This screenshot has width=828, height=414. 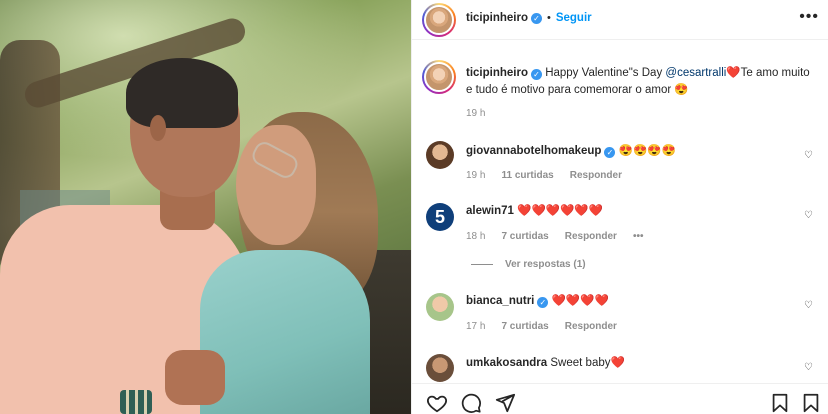 What do you see at coordinates (506, 363) in the screenshot?
I see `comment-username: umkakosandra` at bounding box center [506, 363].